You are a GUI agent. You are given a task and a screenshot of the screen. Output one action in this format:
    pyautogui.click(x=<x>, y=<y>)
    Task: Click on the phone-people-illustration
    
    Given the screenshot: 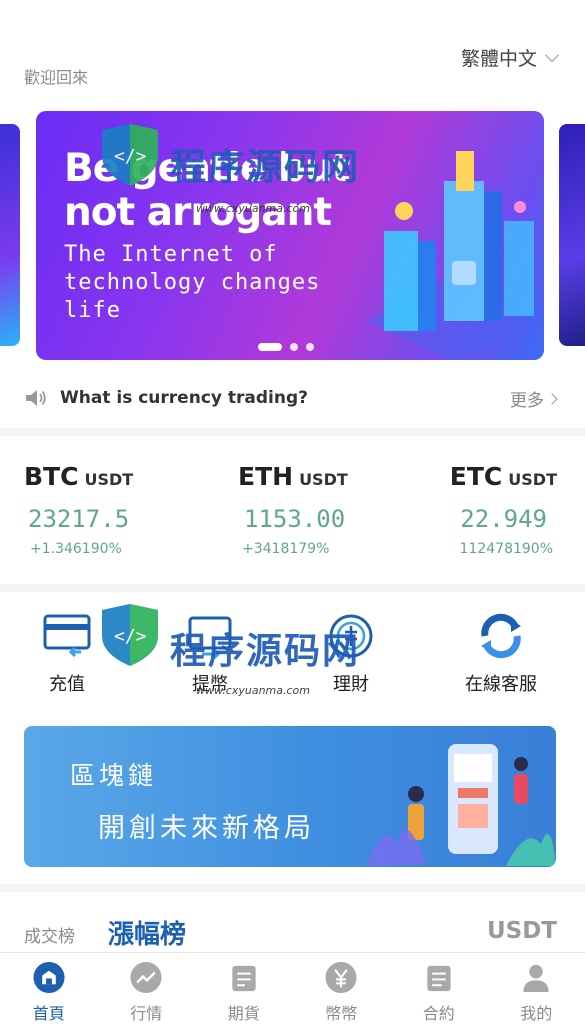 What is the action you would take?
    pyautogui.click(x=461, y=805)
    